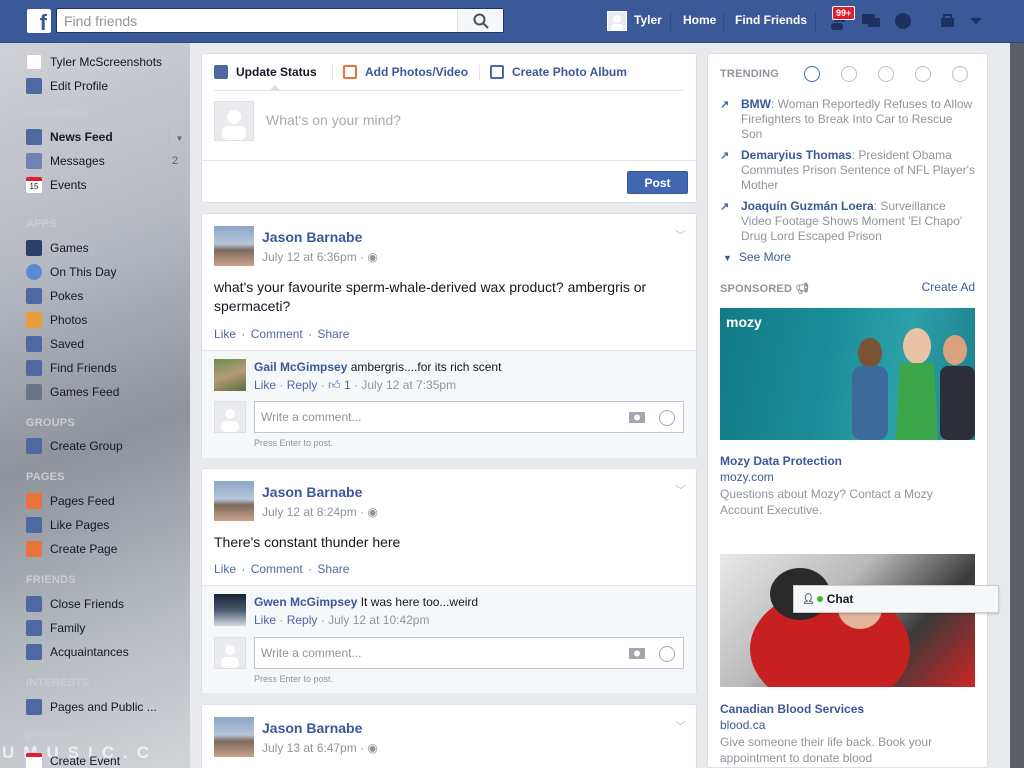 The height and width of the screenshot is (768, 1024). Describe the element at coordinates (106, 368) in the screenshot. I see `sidebar-item-find-friends: Find Friends` at that location.